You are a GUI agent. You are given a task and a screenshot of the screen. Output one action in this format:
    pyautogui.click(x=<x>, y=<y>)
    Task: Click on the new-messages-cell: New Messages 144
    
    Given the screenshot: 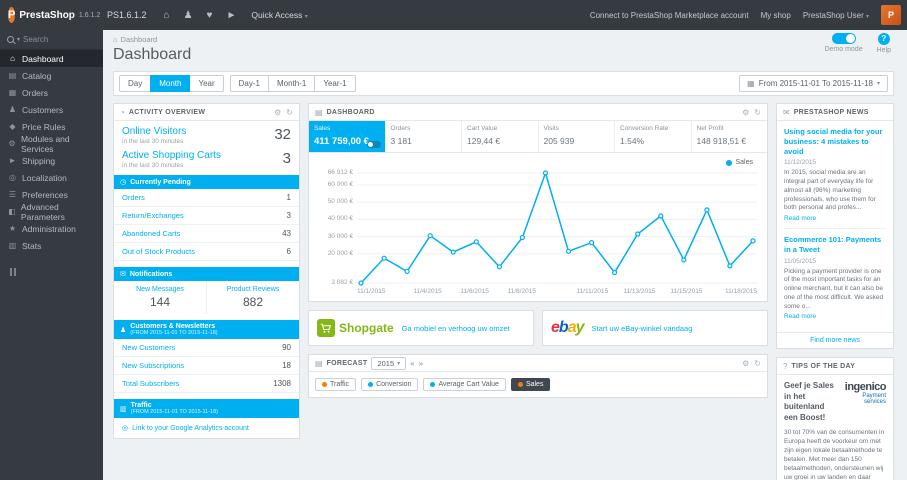 What is the action you would take?
    pyautogui.click(x=160, y=297)
    